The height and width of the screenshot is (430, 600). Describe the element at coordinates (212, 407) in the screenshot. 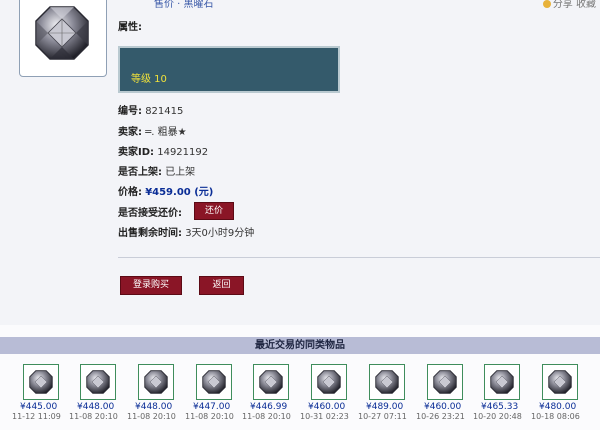

I see `recent-item-price: ¥447.00` at that location.